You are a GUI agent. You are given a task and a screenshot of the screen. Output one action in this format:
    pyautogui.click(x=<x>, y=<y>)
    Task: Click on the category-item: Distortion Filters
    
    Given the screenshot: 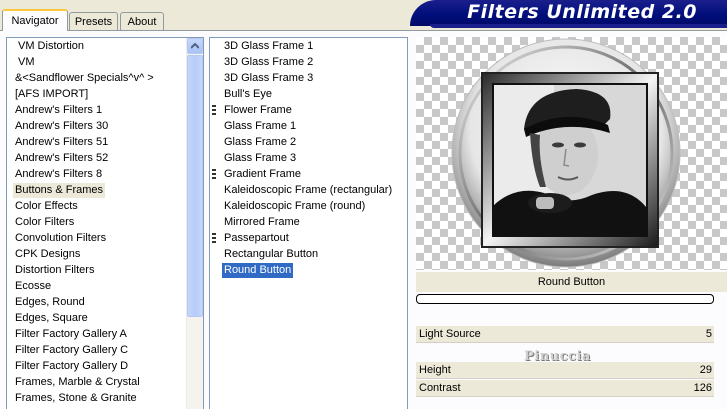 What is the action you would take?
    pyautogui.click(x=54, y=270)
    